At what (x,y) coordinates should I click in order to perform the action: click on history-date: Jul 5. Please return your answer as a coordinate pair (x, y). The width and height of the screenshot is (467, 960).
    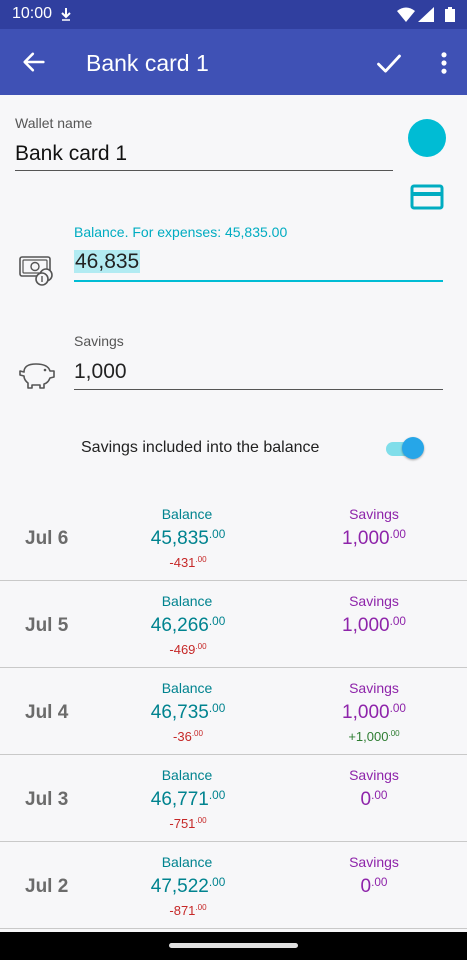
    Looking at the image, I should click on (47, 625).